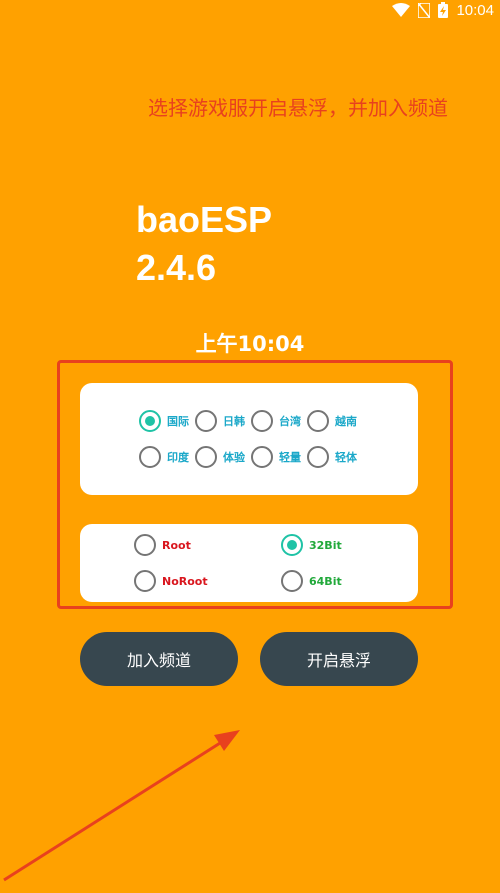 This screenshot has height=893, width=500. Describe the element at coordinates (220, 421) in the screenshot. I see `server-option-jpkr: 日韩` at that location.